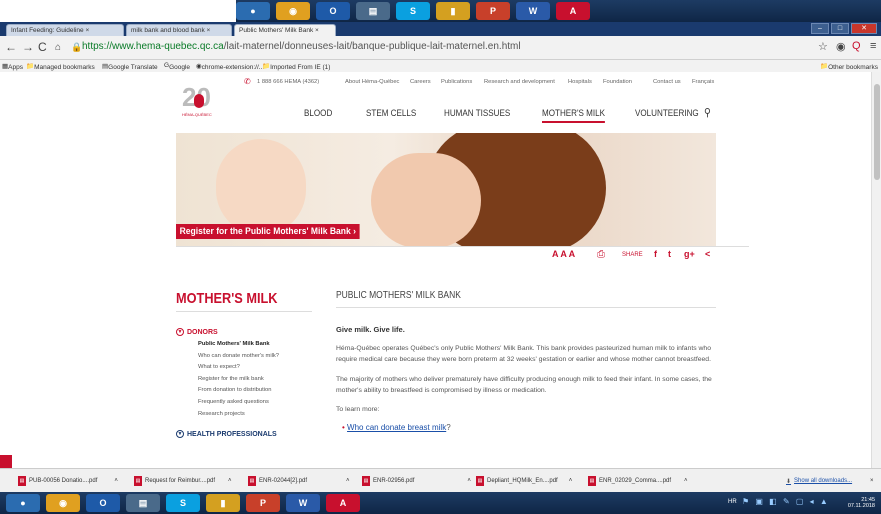  I want to click on expand-icon: ▼, so click(180, 434).